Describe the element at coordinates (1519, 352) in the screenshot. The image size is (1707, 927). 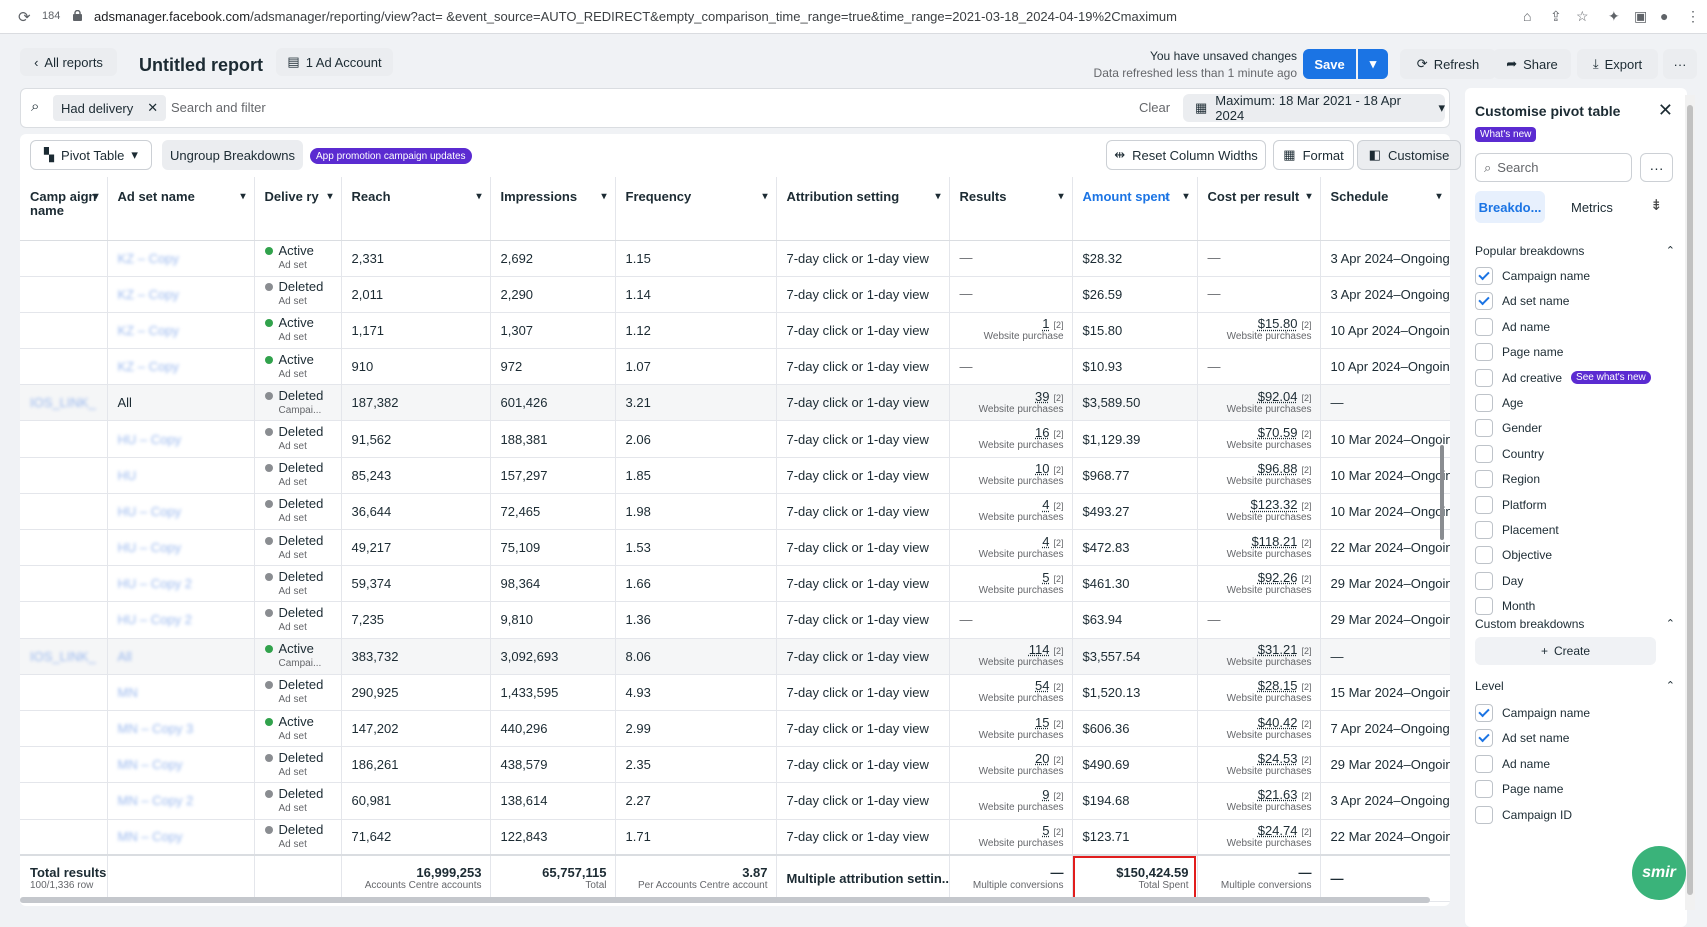
I see `breakdown-option: Page name` at that location.